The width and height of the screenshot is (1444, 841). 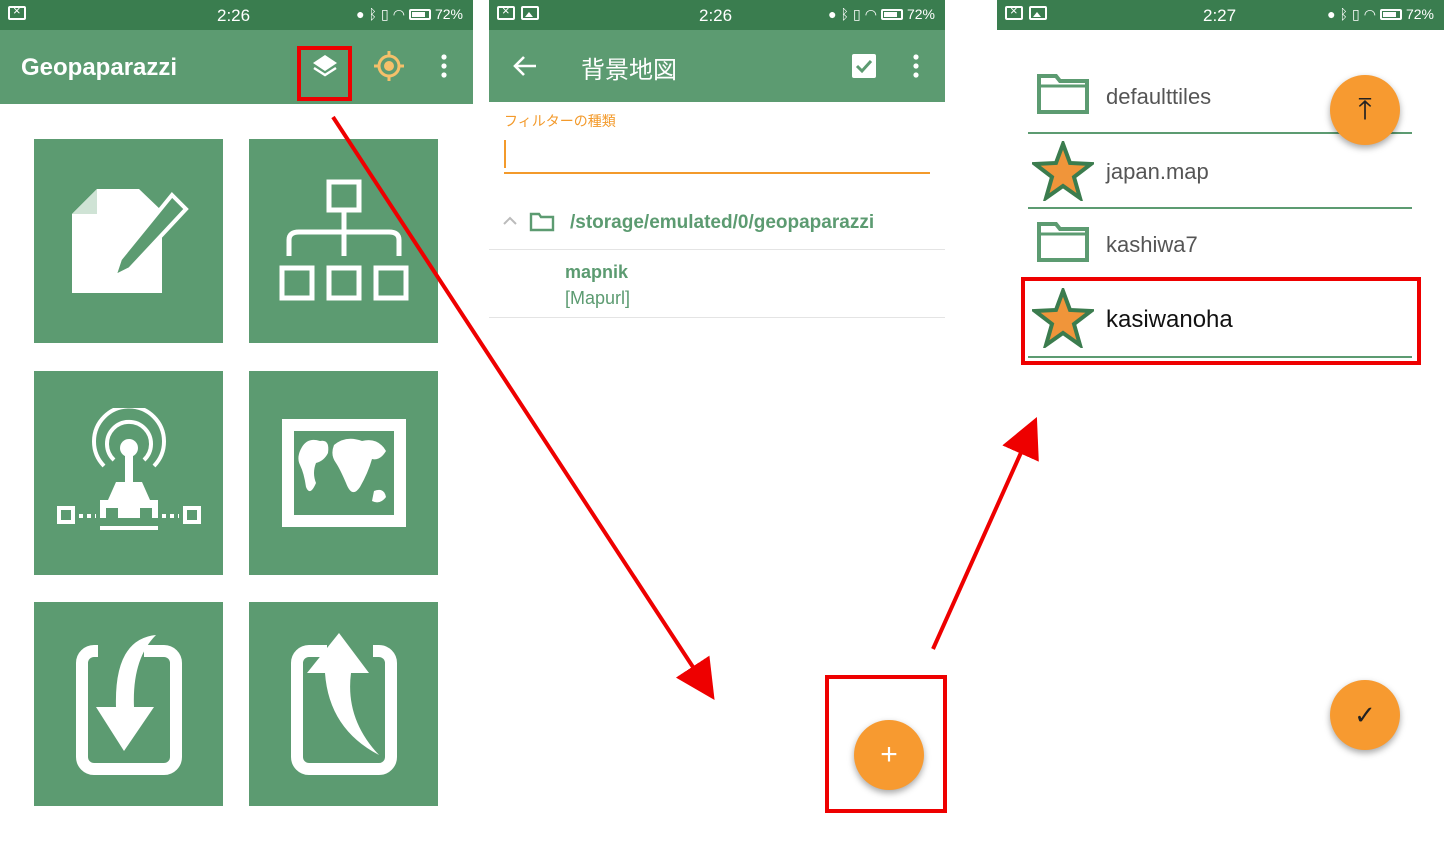 I want to click on back-arrow-icon, so click(x=525, y=66).